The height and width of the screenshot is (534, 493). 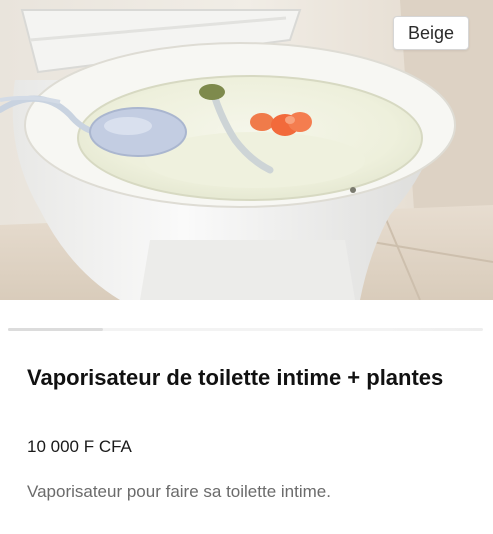 I want to click on carousel-indicator, so click(x=55, y=329).